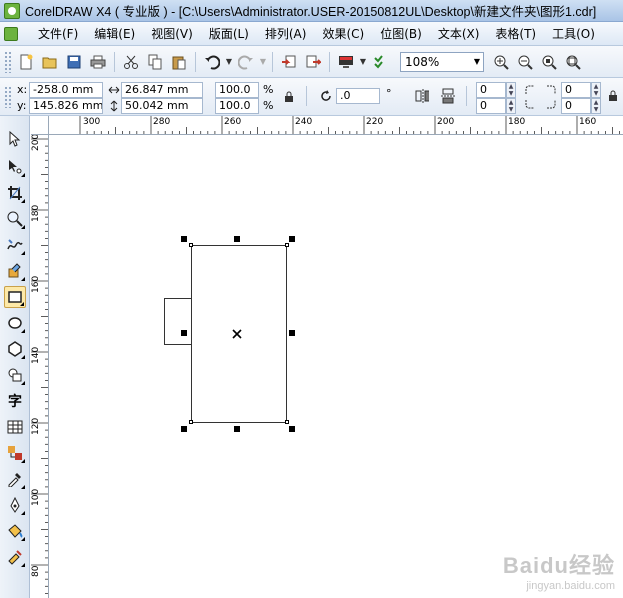 This screenshot has height=598, width=623. I want to click on new-icon, so click(26, 62).